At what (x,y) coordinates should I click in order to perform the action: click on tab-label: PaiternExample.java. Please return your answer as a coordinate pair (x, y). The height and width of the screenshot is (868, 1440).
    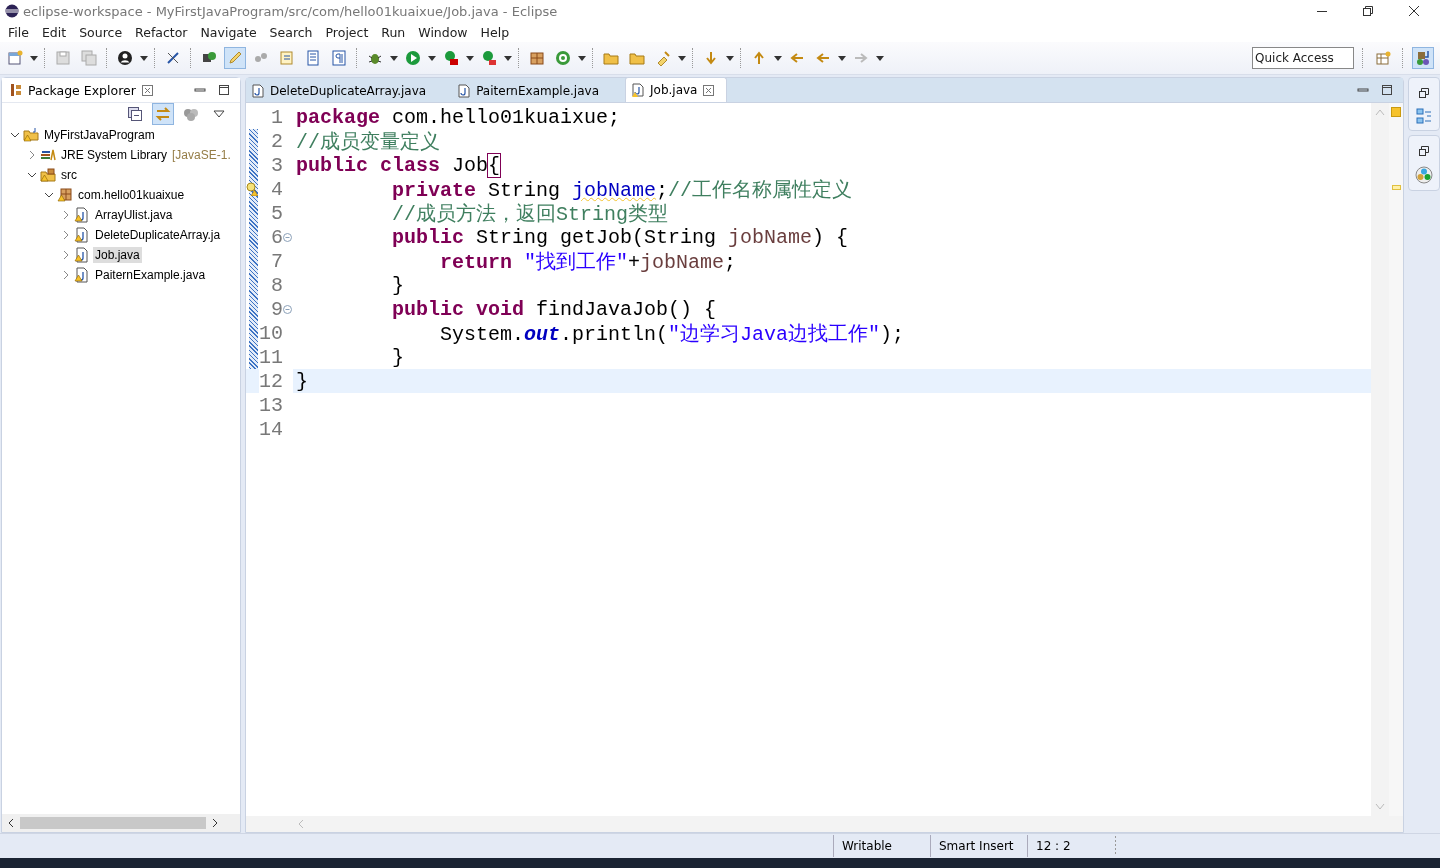
    Looking at the image, I should click on (537, 91).